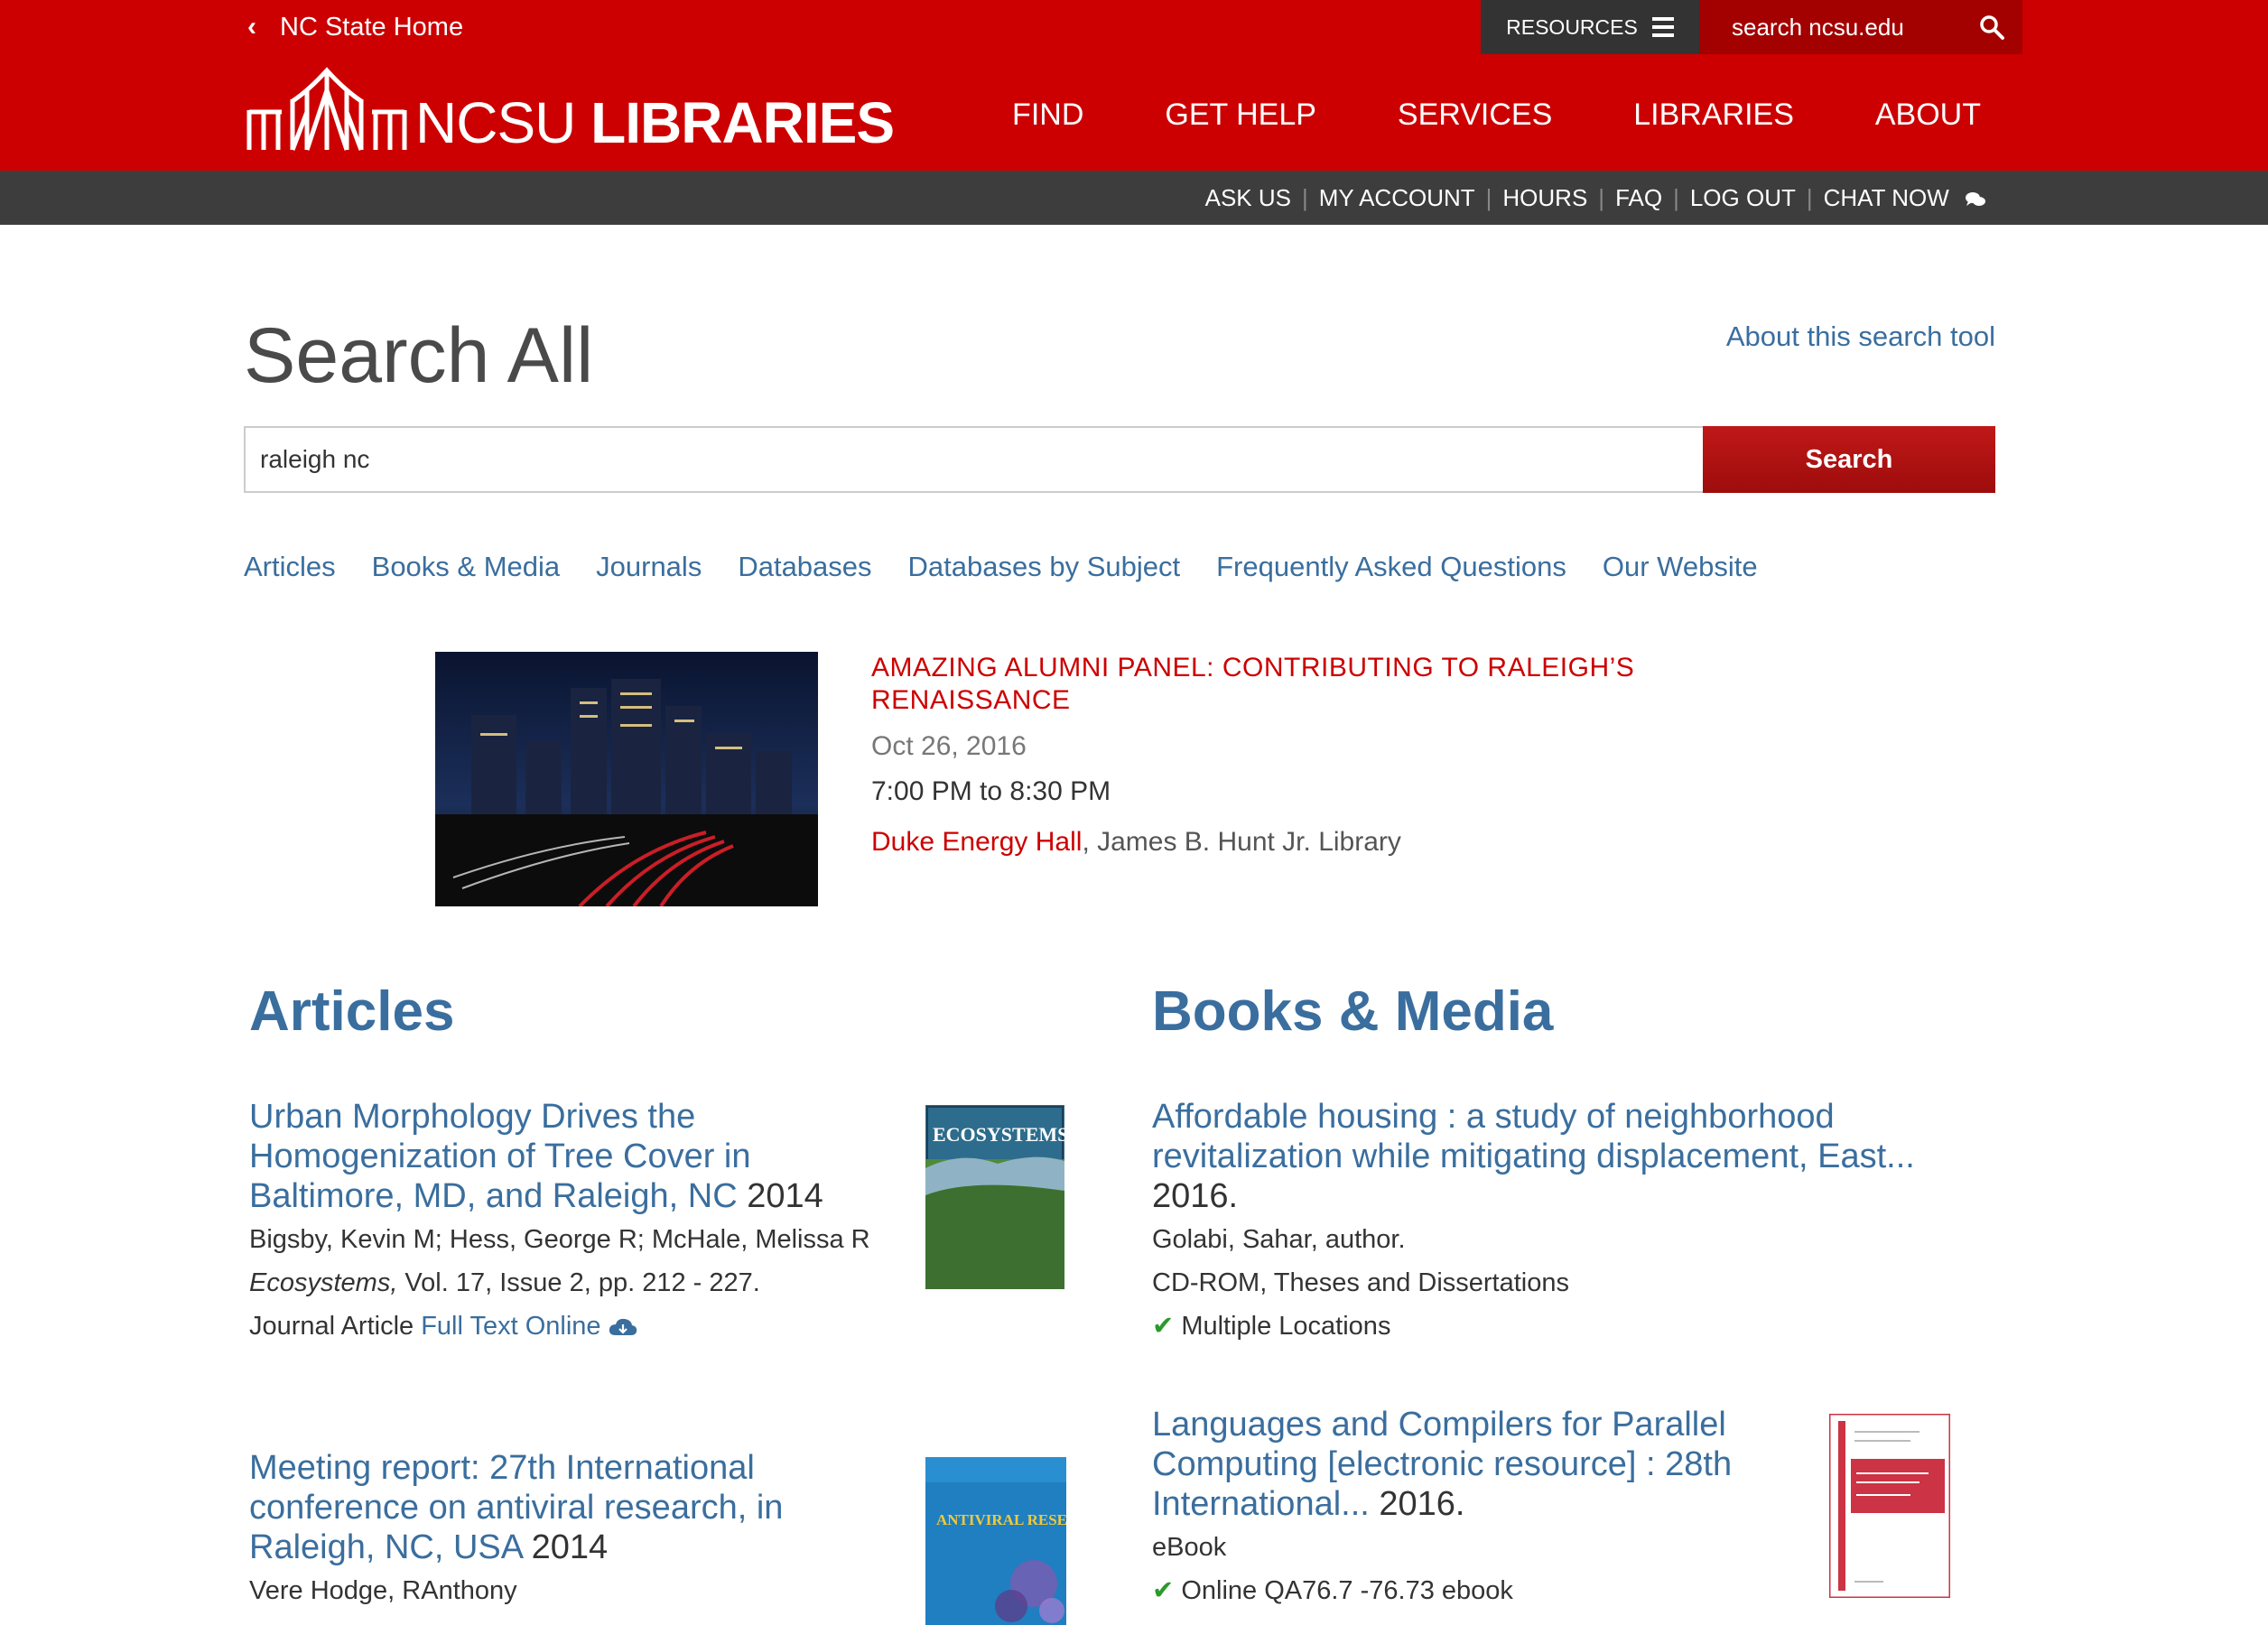 The height and width of the screenshot is (1625, 2268). What do you see at coordinates (991, 791) in the screenshot?
I see `event-time: 7:00 PM to 8:30 PM` at bounding box center [991, 791].